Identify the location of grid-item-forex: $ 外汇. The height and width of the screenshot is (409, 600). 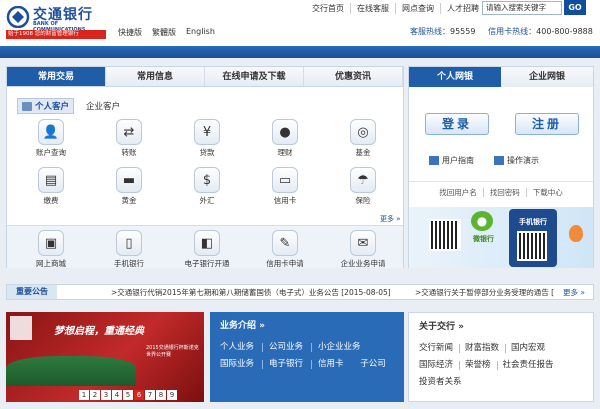
(207, 186).